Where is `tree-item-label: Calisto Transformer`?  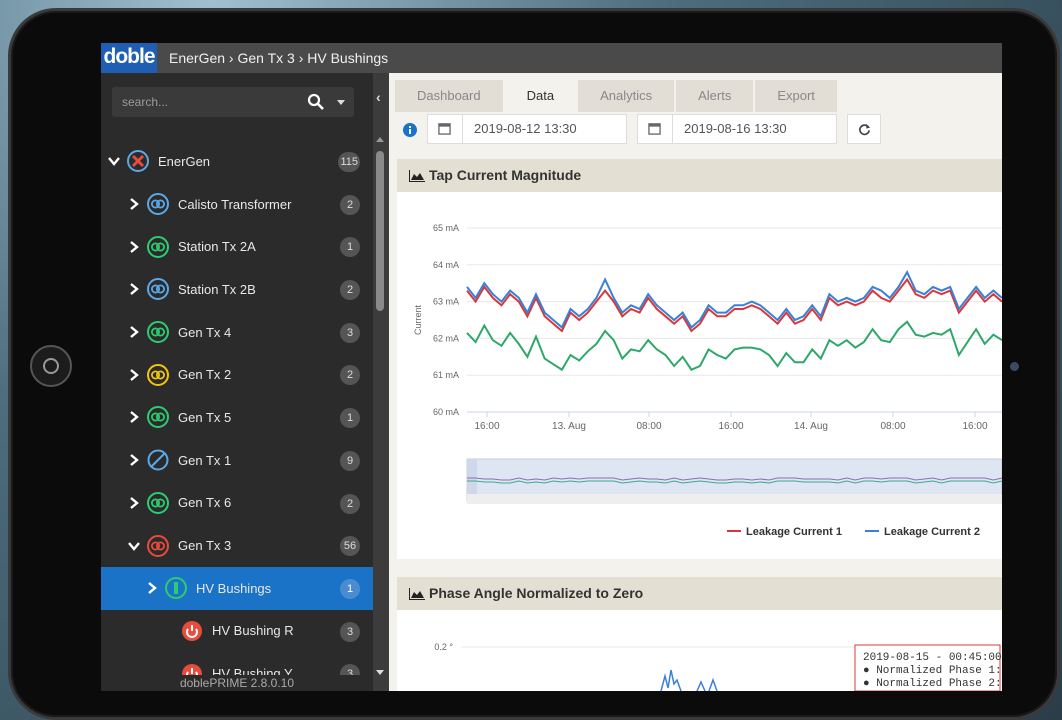
tree-item-label: Calisto Transformer is located at coordinates (235, 204).